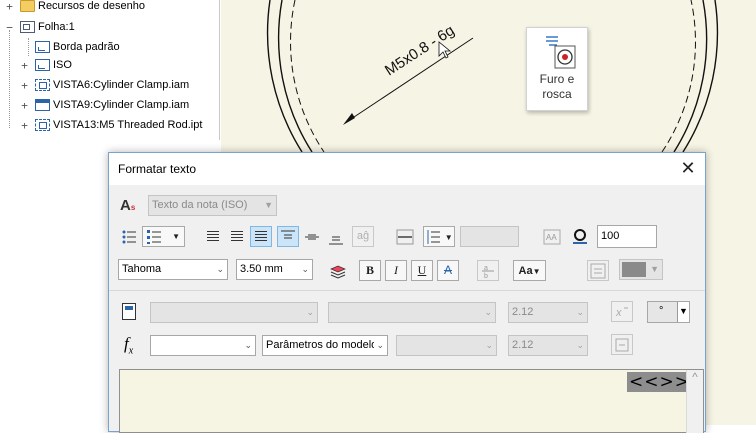 The width and height of the screenshot is (756, 433). Describe the element at coordinates (142, 269) in the screenshot. I see `font-value: Tahoma` at that location.